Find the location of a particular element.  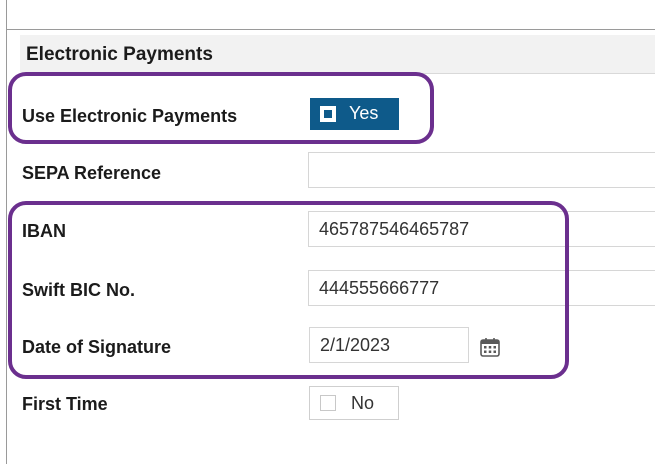

toggle-value: No is located at coordinates (363, 403).